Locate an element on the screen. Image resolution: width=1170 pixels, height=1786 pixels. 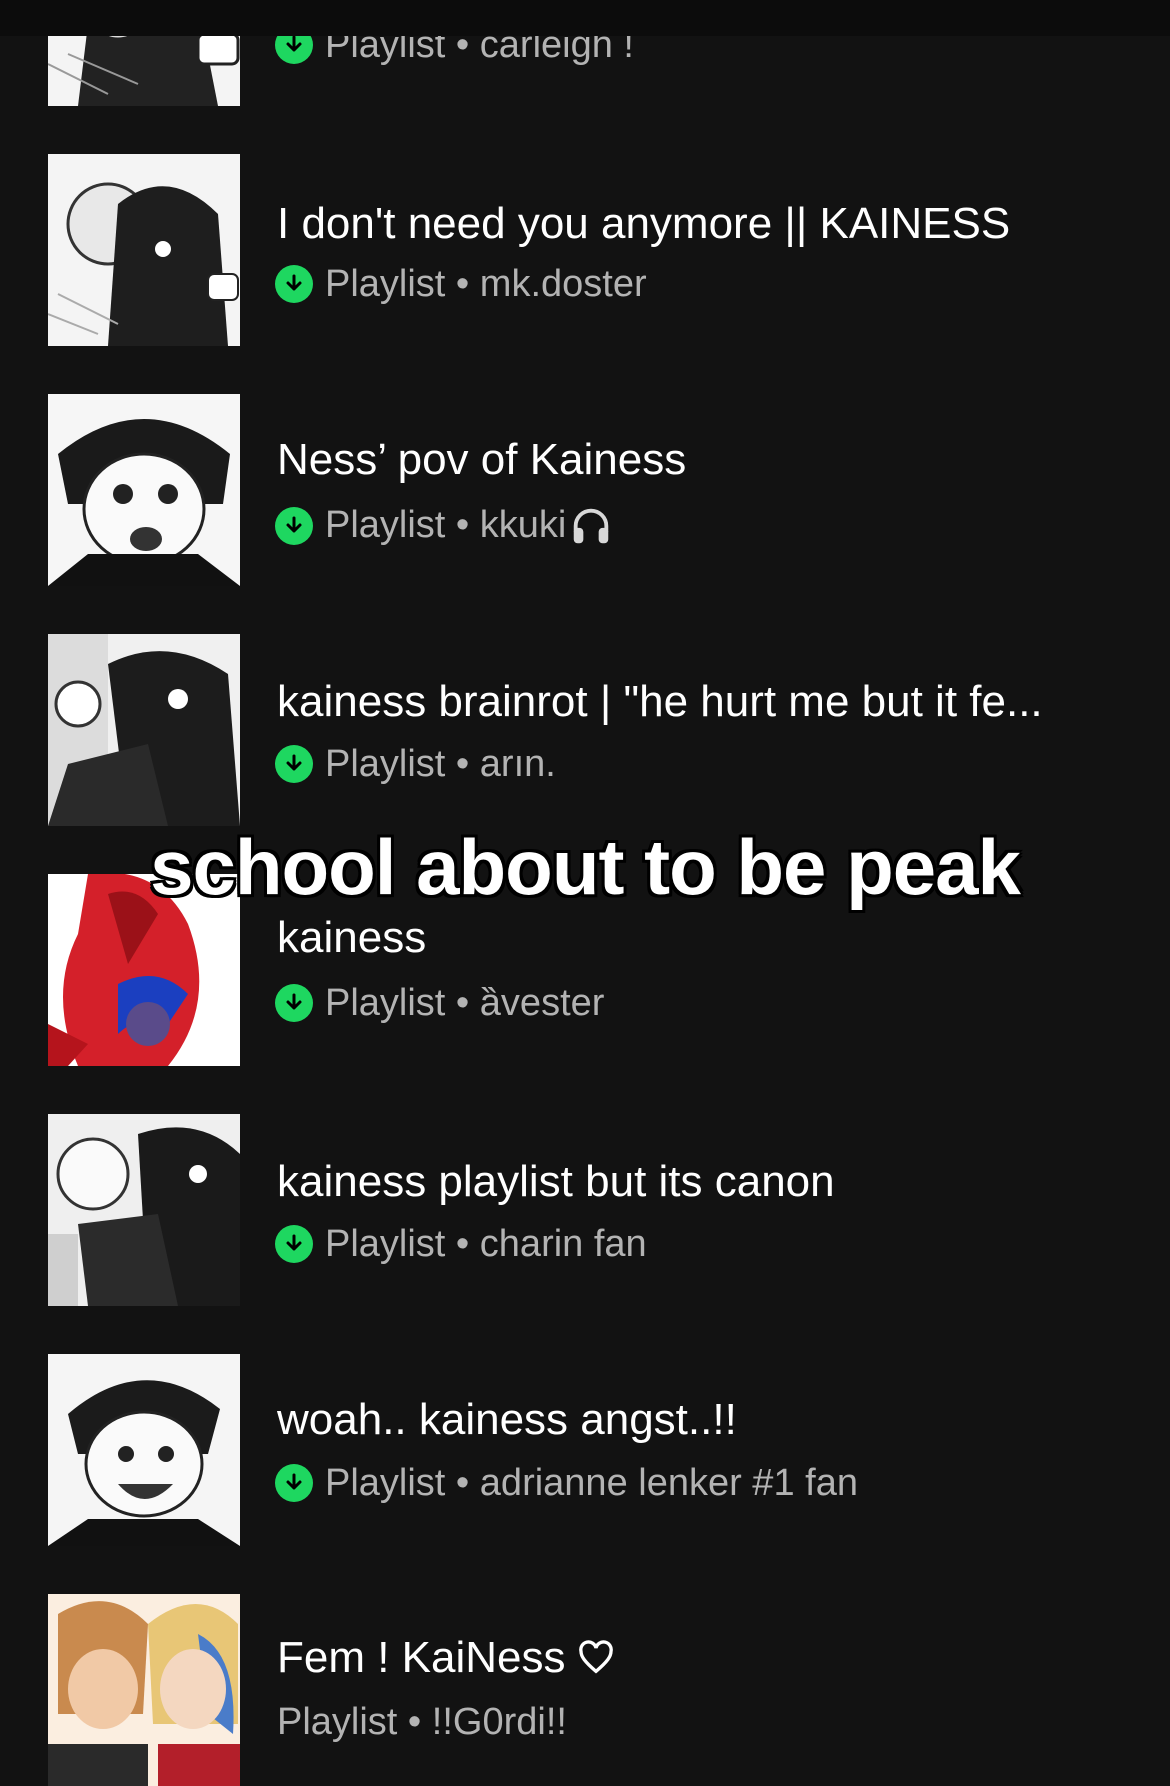
playlist-title: Fem ! KaiNess is located at coordinates (712, 1658).